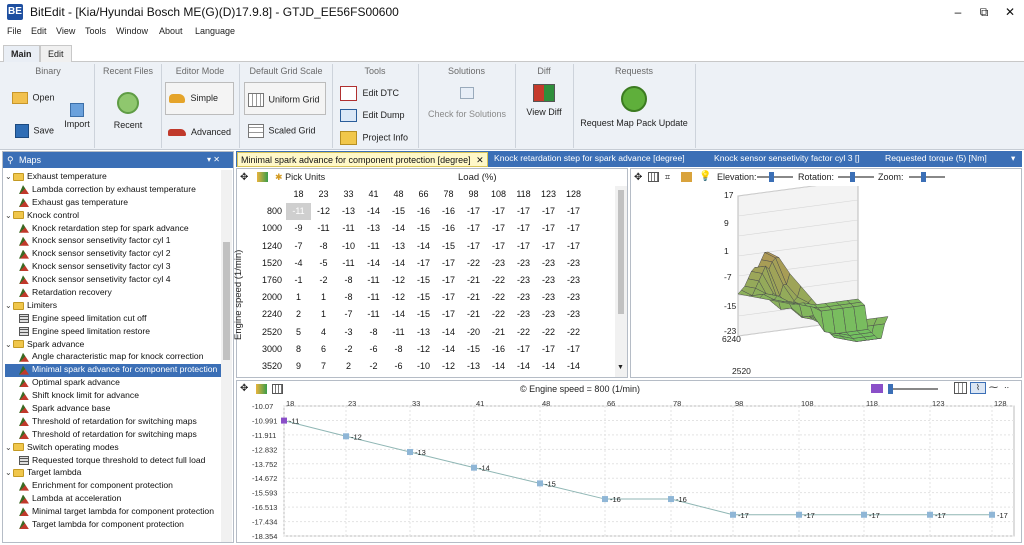 The height and width of the screenshot is (545, 1024). Describe the element at coordinates (113, 254) in the screenshot. I see `tree-item: Knock sensor sensetivity factor cyl 2` at that location.